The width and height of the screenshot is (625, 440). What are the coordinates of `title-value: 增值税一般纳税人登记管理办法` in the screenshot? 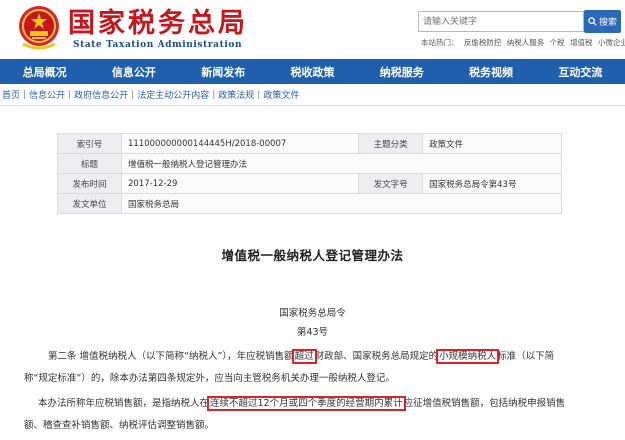 It's located at (341, 163).